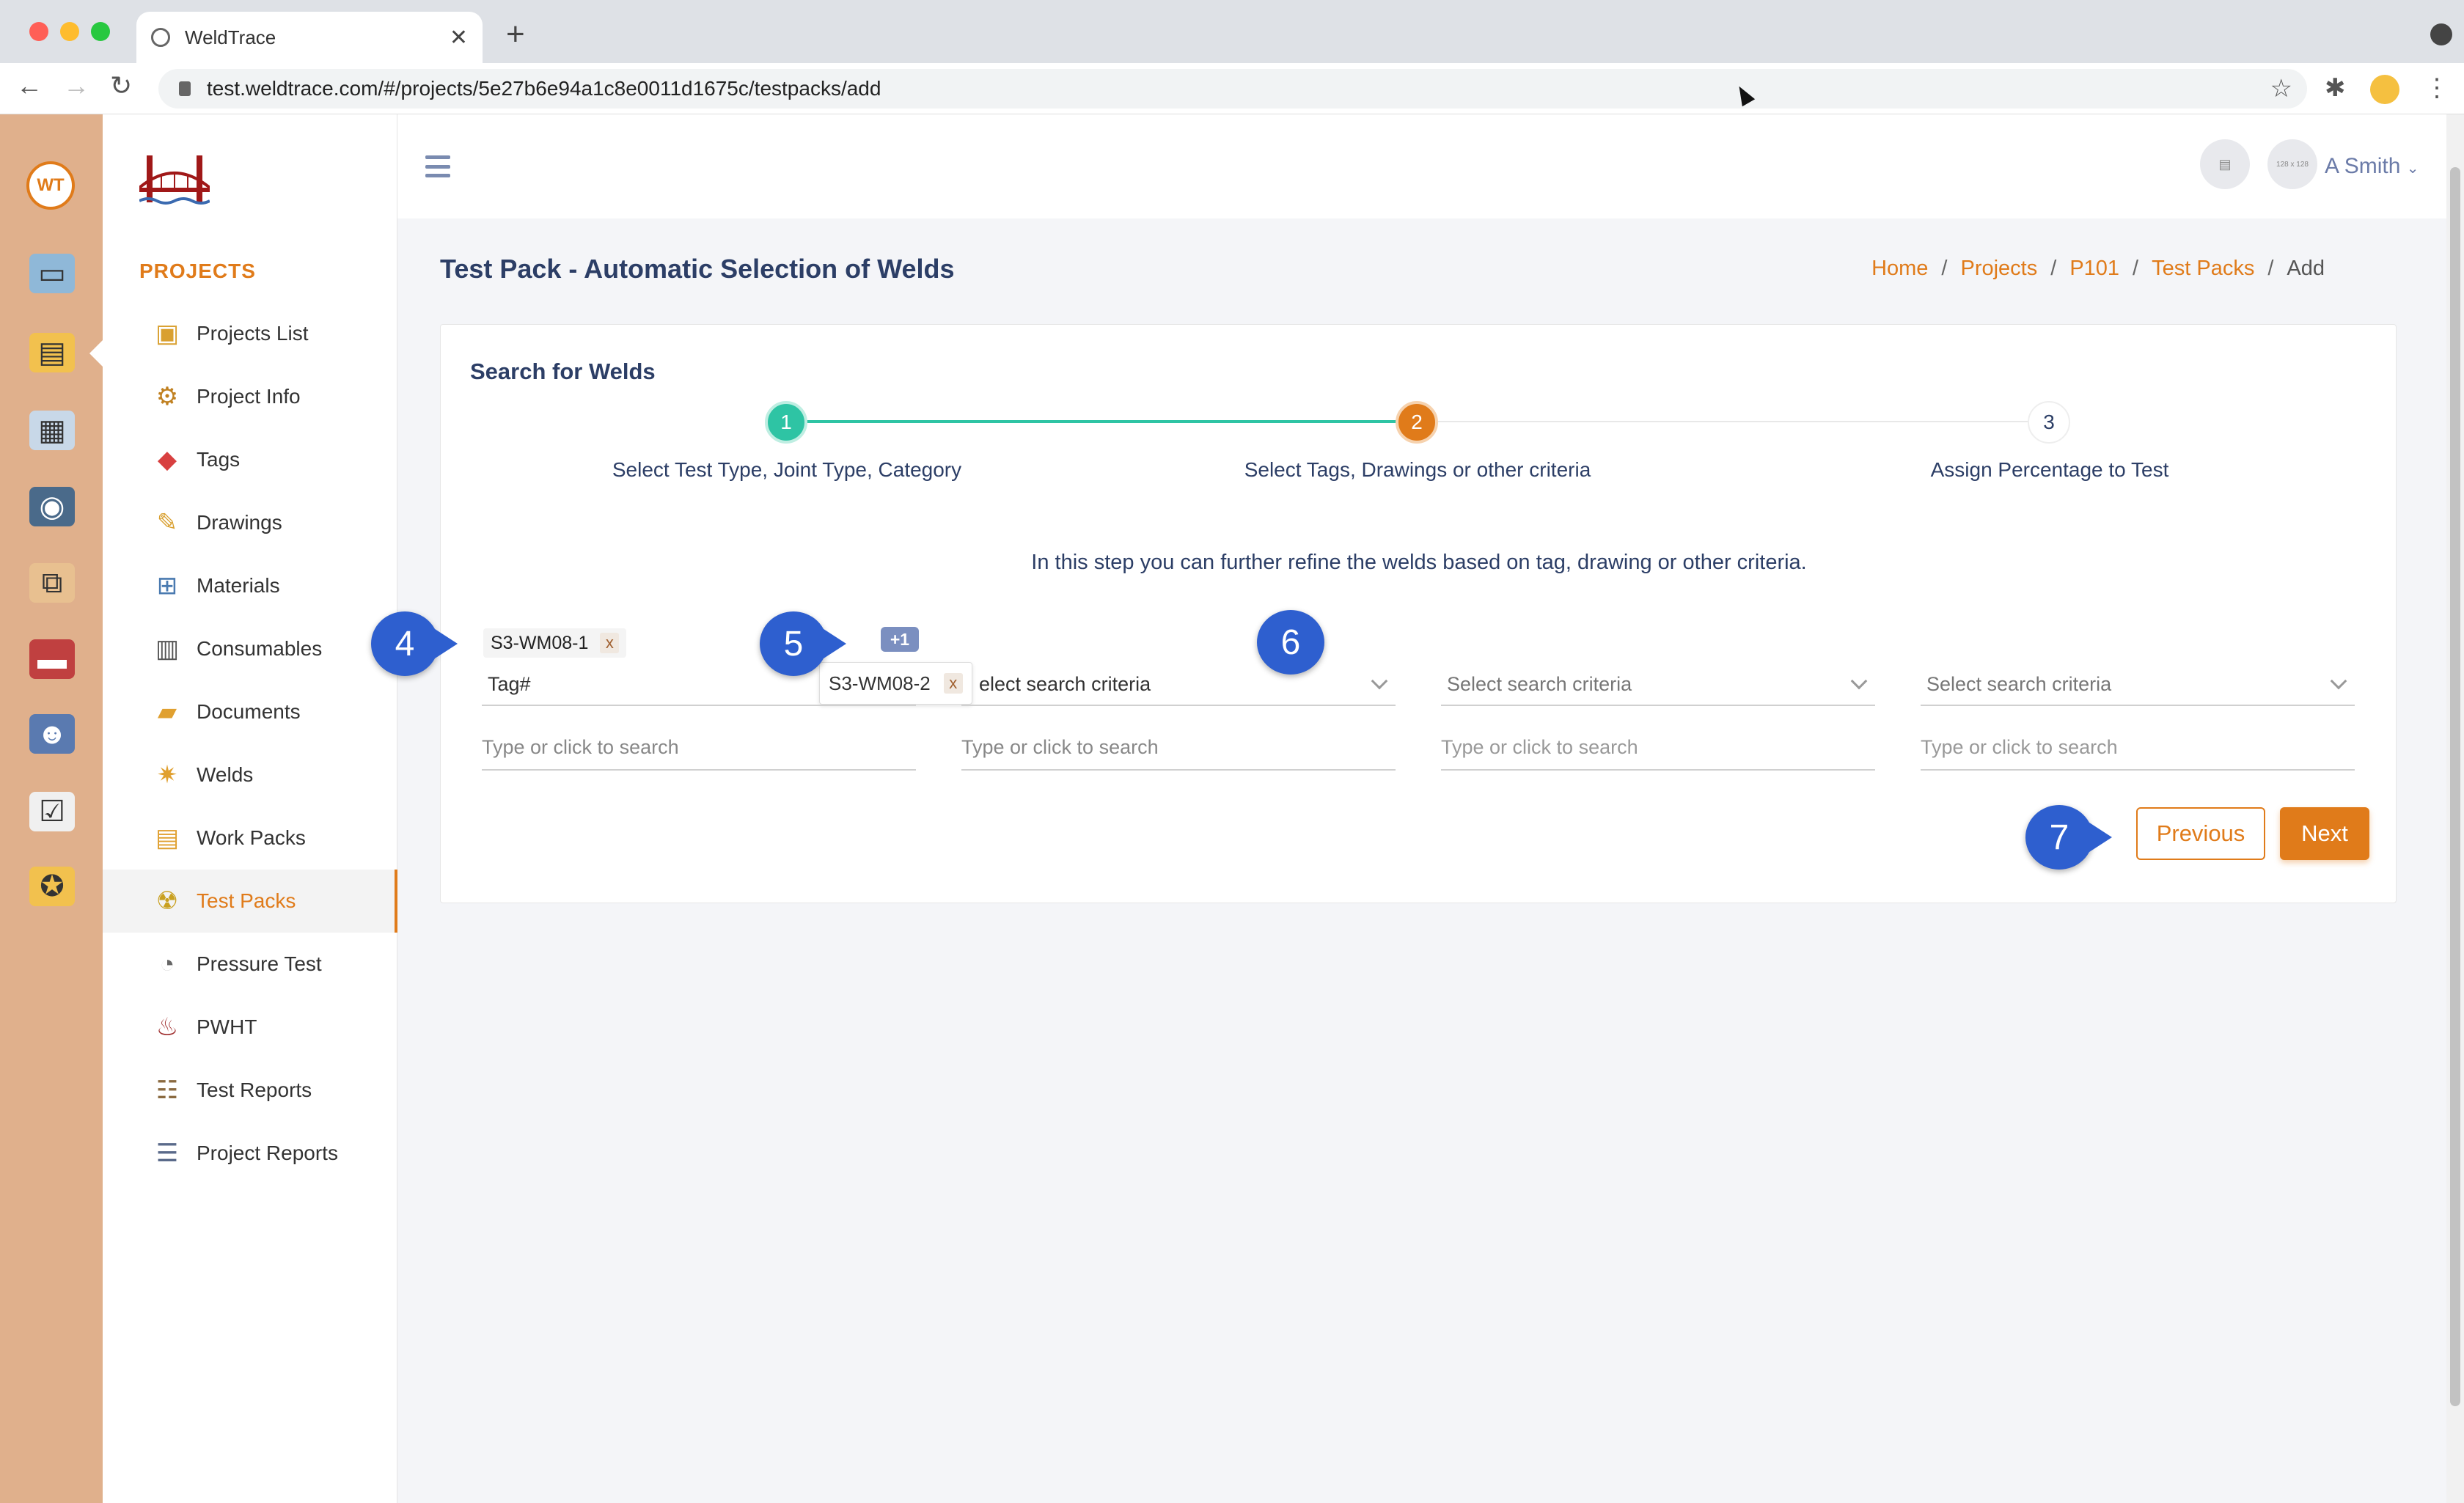  Describe the element at coordinates (309, 37) in the screenshot. I see `browser-tab: WeldTrace ✕` at that location.